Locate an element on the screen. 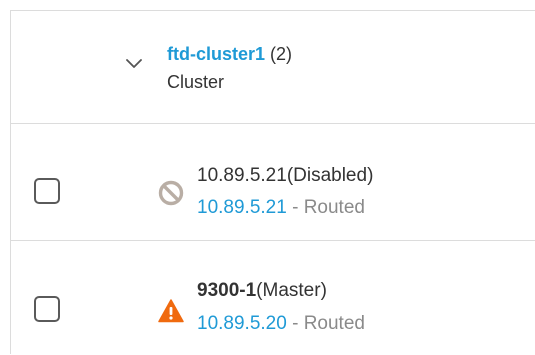 The width and height of the screenshot is (535, 355). device-name: 9300-1 is located at coordinates (227, 290).